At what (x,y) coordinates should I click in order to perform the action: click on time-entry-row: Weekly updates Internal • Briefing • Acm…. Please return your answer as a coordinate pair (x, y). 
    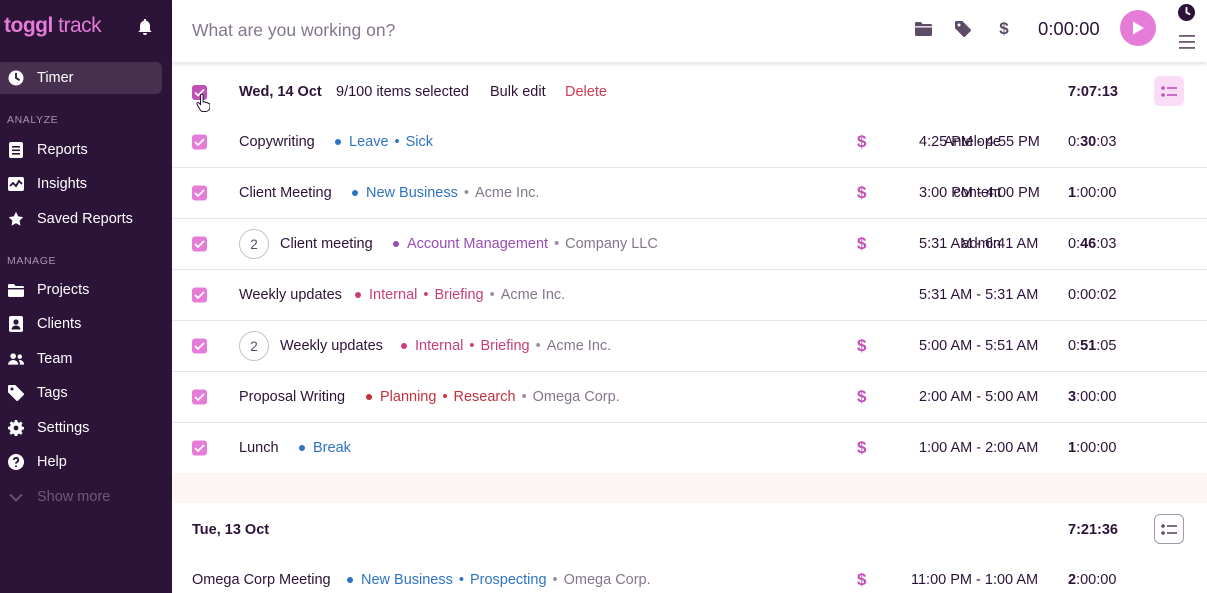
    Looking at the image, I should click on (689, 295).